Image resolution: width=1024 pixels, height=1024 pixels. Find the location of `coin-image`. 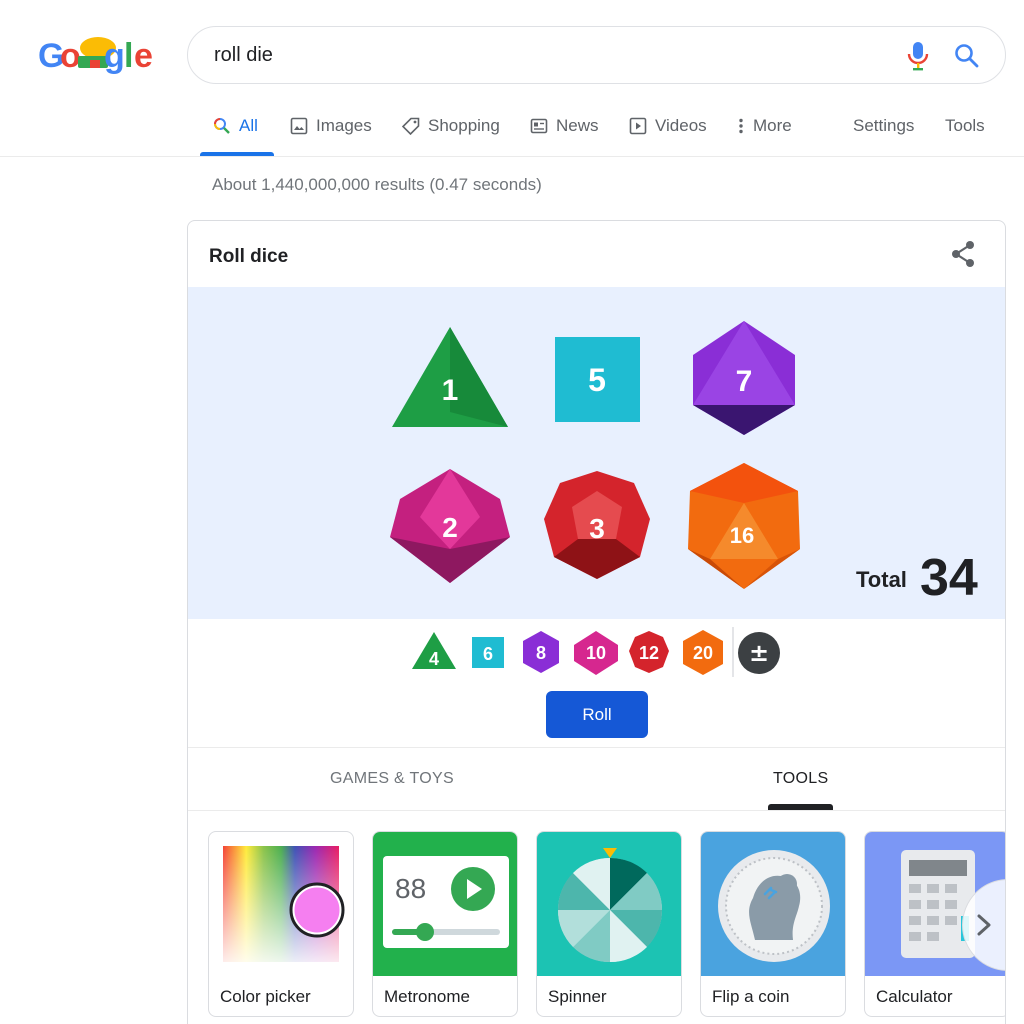

coin-image is located at coordinates (773, 904).